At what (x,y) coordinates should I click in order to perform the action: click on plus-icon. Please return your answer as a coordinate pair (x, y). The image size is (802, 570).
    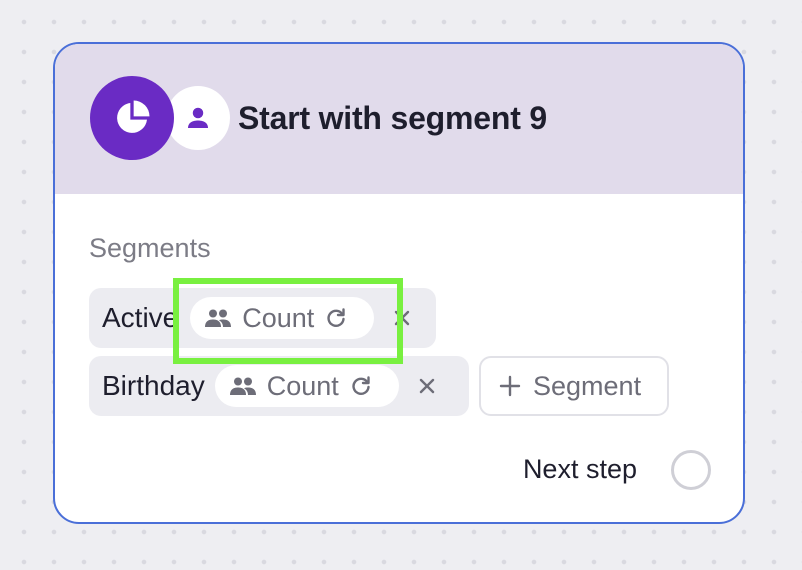
    Looking at the image, I should click on (510, 386).